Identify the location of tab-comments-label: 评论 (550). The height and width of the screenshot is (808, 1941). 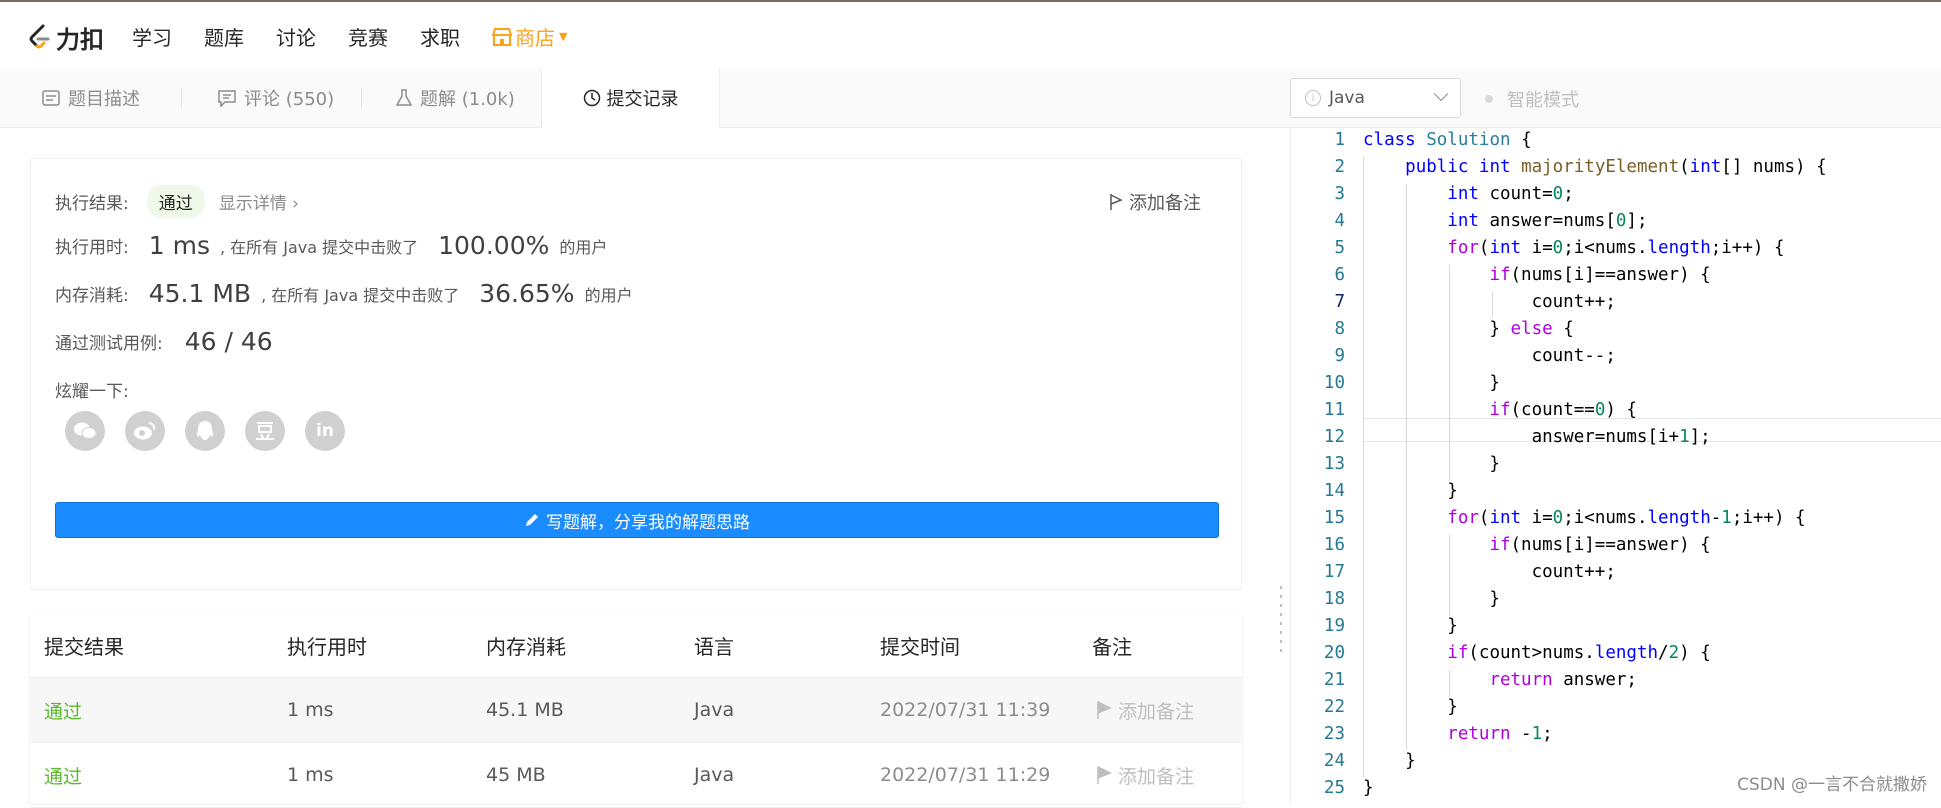
(289, 98).